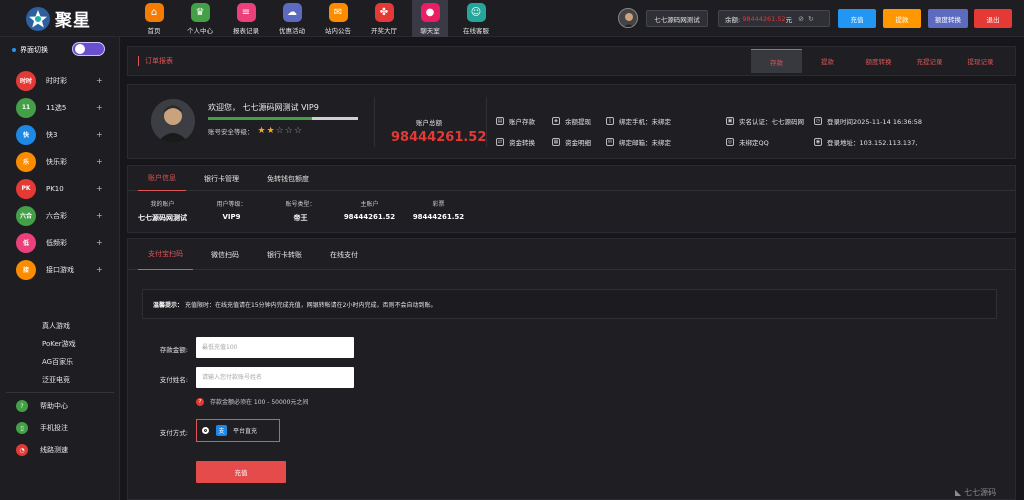 The height and width of the screenshot is (500, 1024). I want to click on withdraw-button: 提款, so click(902, 18).